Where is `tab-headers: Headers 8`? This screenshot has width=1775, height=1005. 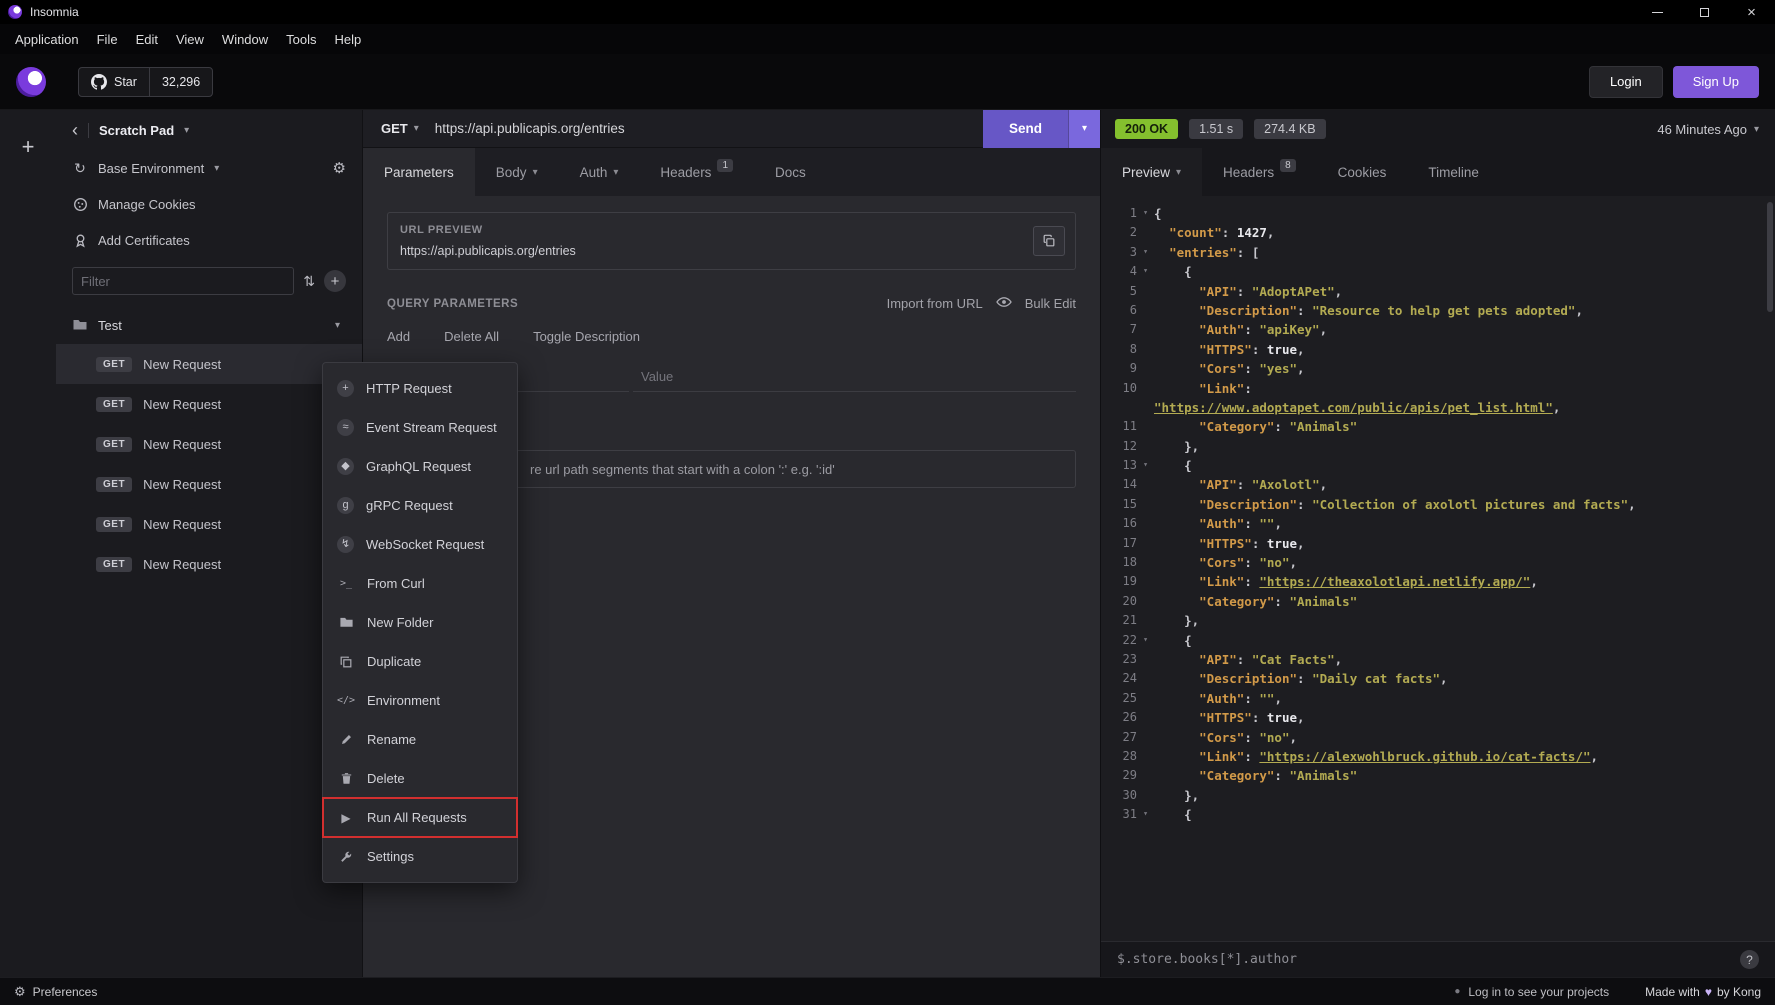 tab-headers: Headers 8 is located at coordinates (1259, 172).